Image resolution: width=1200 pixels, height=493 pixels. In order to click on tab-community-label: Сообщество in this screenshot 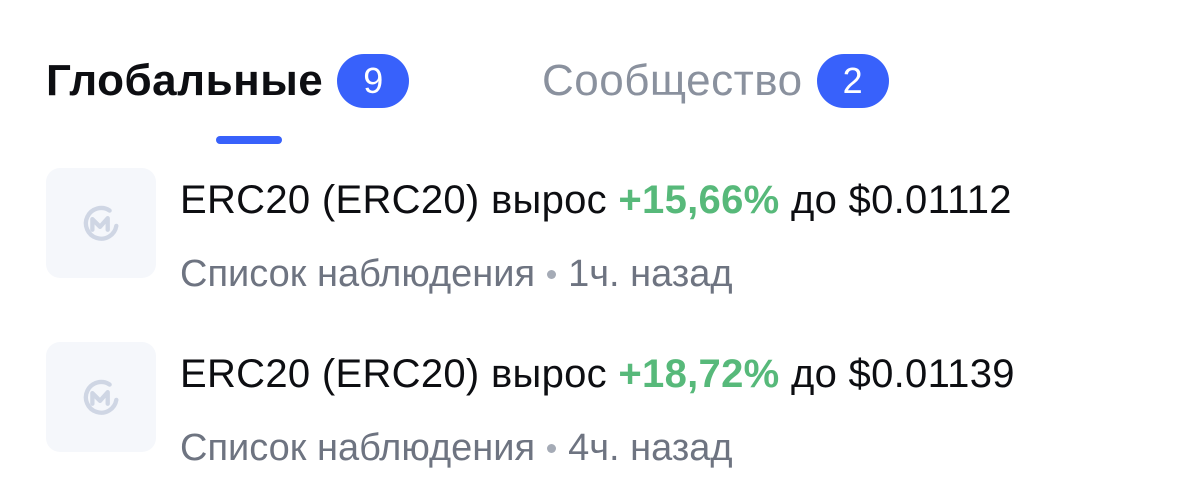, I will do `click(672, 80)`.